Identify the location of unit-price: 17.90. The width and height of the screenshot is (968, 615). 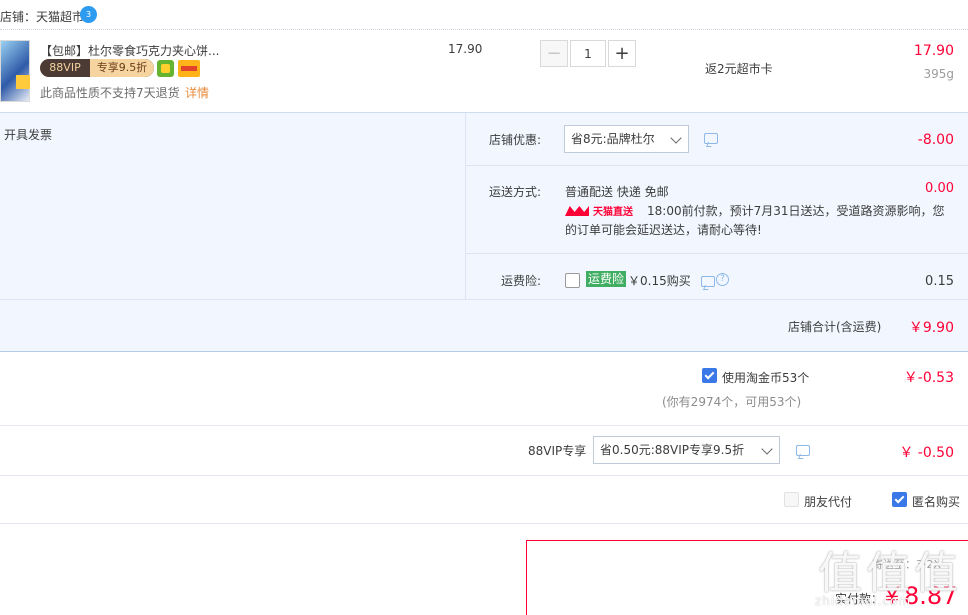
(465, 49).